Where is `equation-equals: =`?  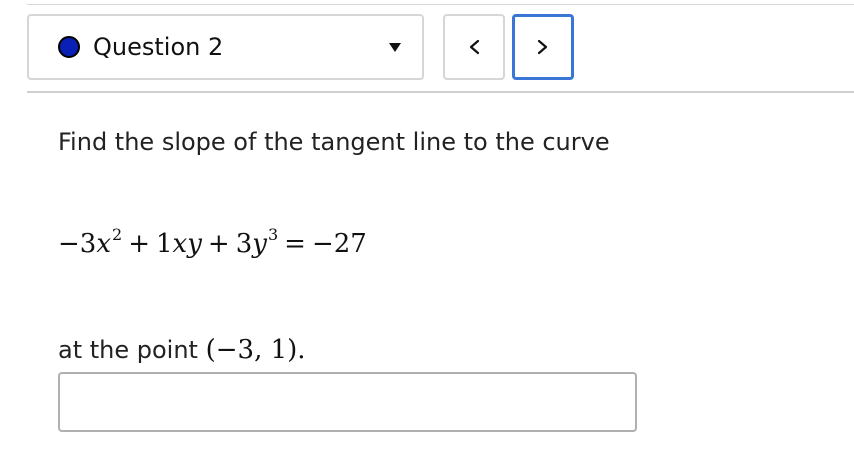
equation-equals: = is located at coordinates (295, 244).